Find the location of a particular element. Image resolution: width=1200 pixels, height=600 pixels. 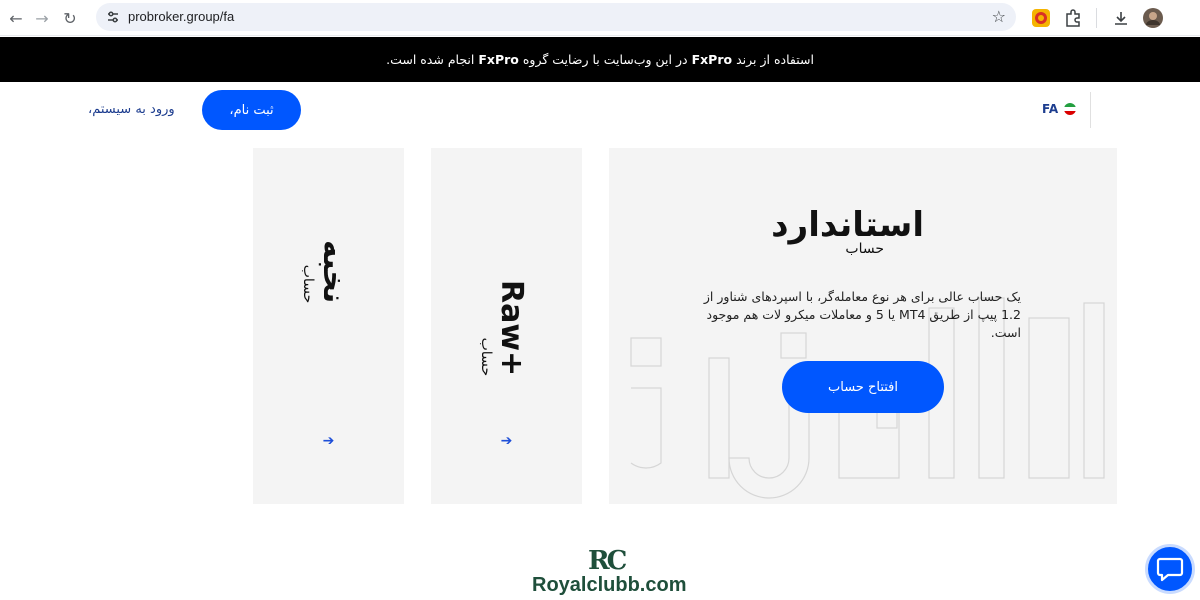

account-card-raw: Raw+ حساب ➔ is located at coordinates (506, 326).